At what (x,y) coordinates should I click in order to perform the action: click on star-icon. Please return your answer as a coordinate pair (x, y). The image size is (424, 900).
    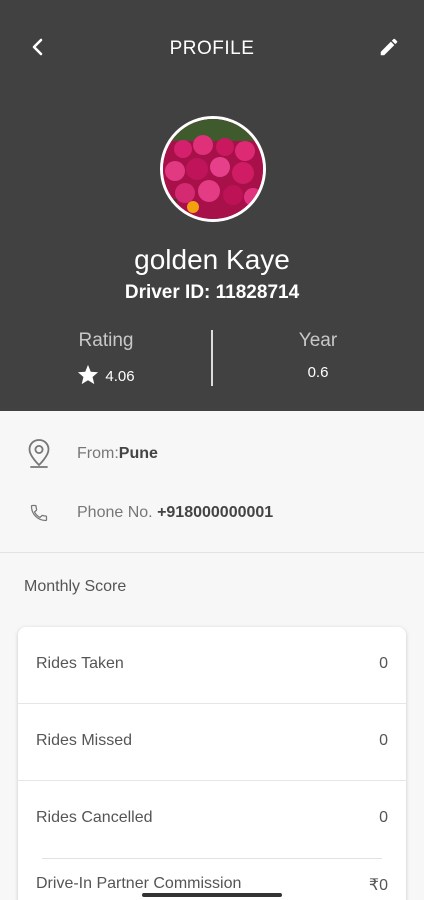
    Looking at the image, I should click on (88, 376).